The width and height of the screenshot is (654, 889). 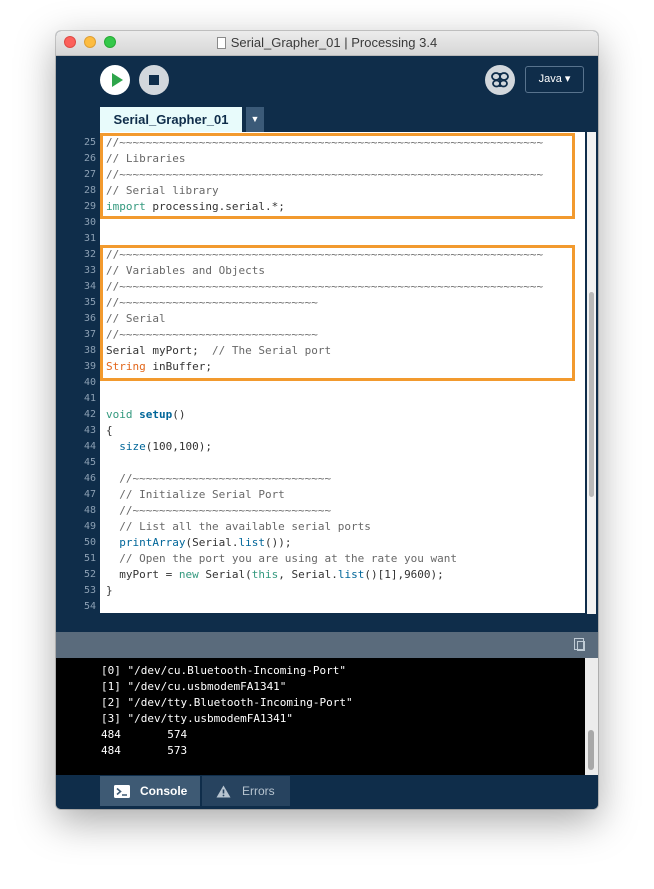 What do you see at coordinates (152, 542) in the screenshot?
I see `code-token: printArray` at bounding box center [152, 542].